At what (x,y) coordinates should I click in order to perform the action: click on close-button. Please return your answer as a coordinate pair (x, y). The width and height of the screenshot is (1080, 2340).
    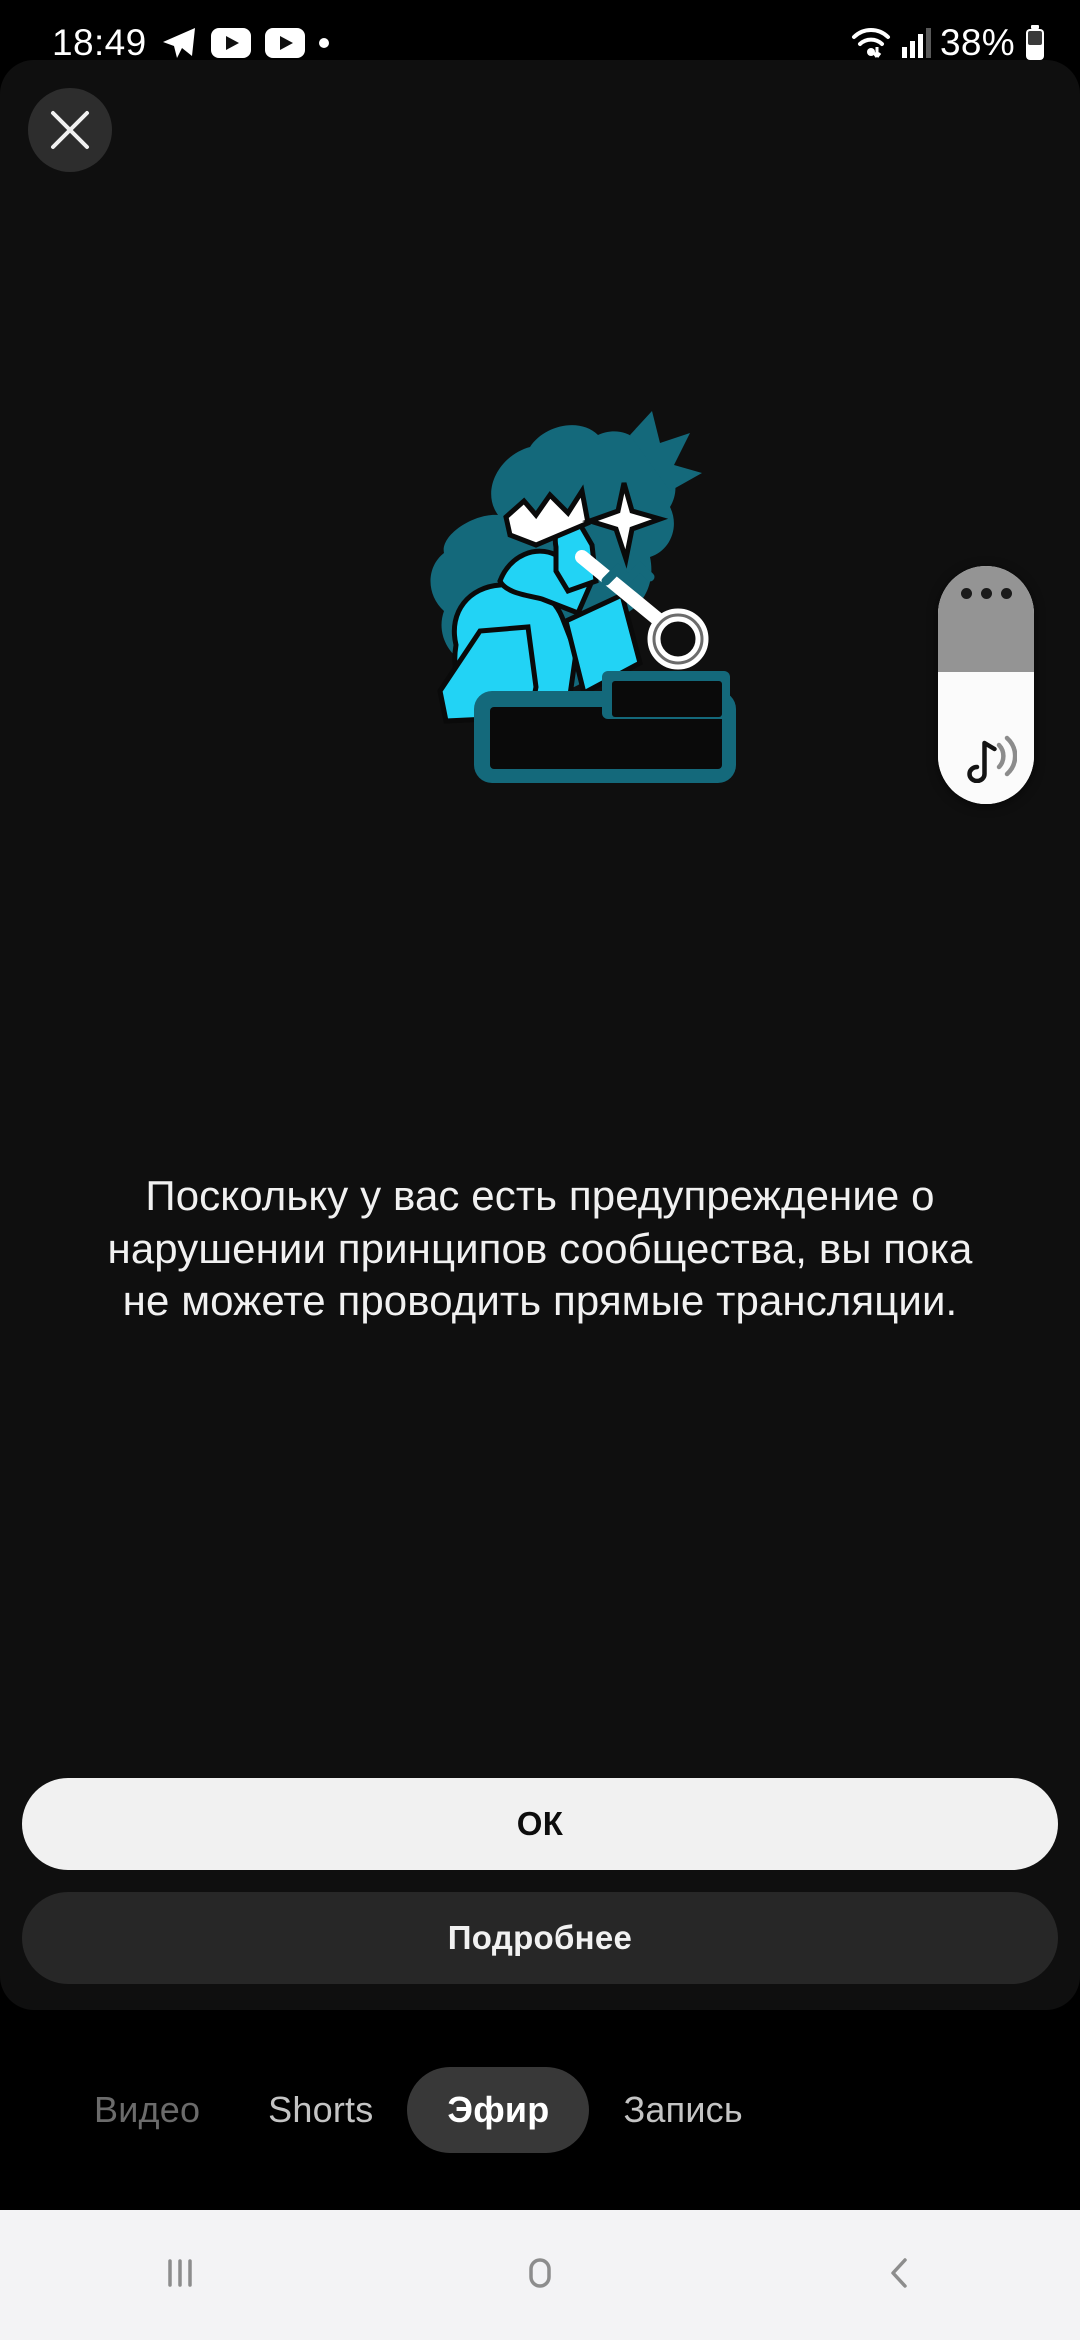
    Looking at the image, I should click on (70, 130).